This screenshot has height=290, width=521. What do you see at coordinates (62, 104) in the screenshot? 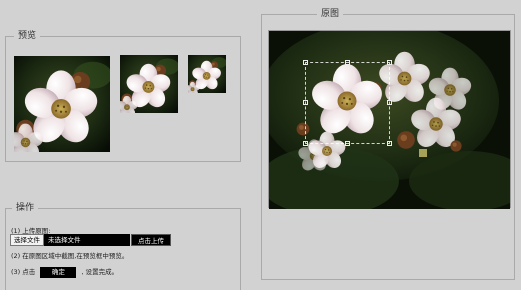
I see `preview-thumbnail-large` at bounding box center [62, 104].